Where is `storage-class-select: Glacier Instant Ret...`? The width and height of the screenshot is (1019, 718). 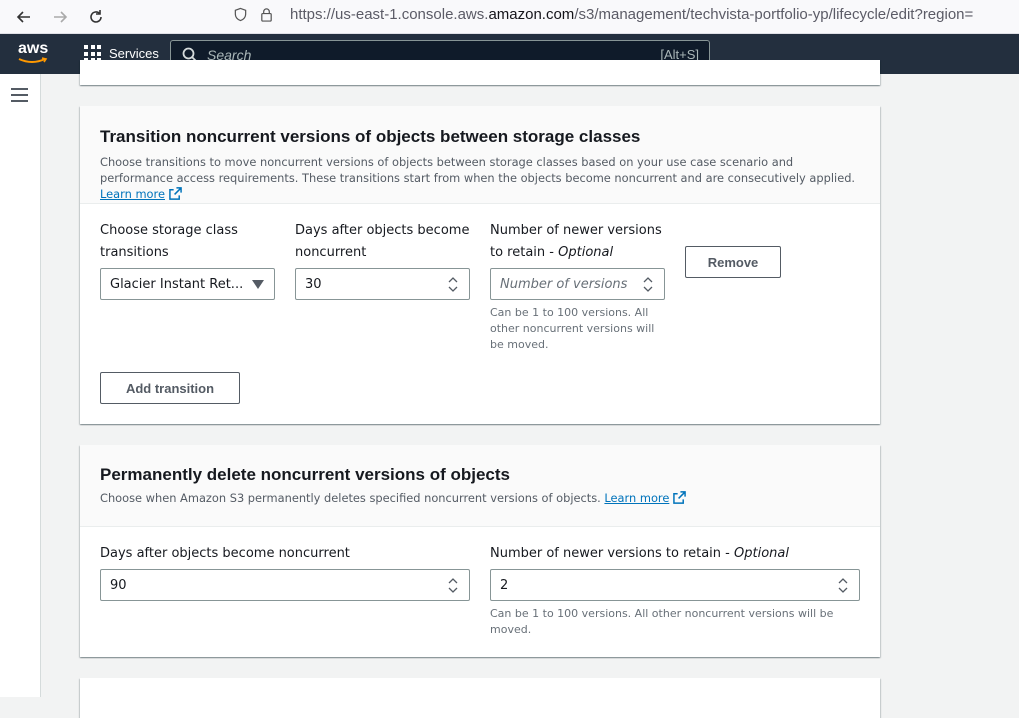 storage-class-select: Glacier Instant Ret... is located at coordinates (187, 284).